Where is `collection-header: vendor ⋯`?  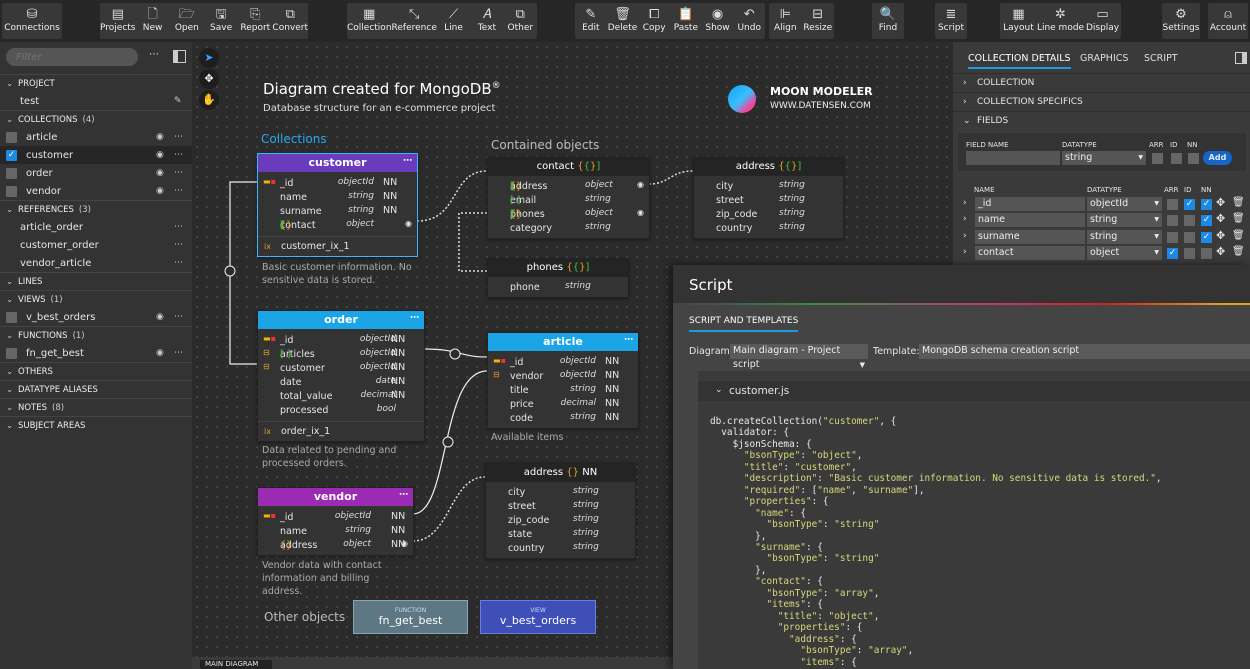 collection-header: vendor ⋯ is located at coordinates (335, 497).